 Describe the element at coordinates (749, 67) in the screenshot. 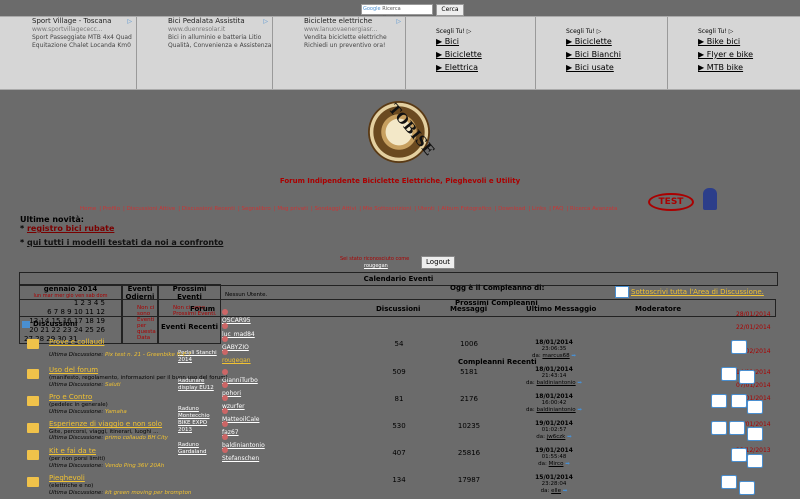

I see `link-item: ▶ MTB bike` at that location.